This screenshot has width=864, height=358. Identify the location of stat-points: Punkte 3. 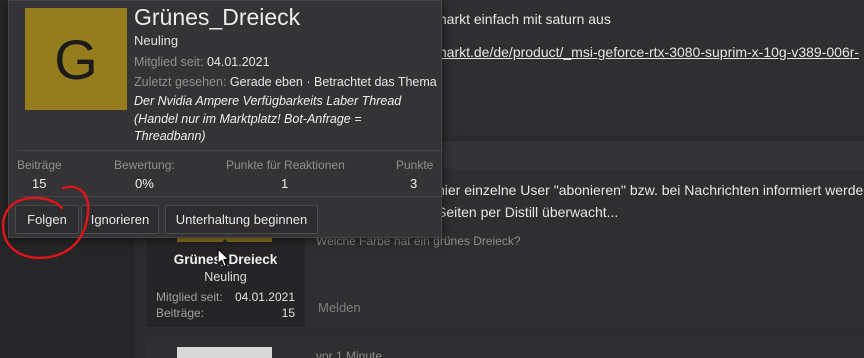
(414, 174).